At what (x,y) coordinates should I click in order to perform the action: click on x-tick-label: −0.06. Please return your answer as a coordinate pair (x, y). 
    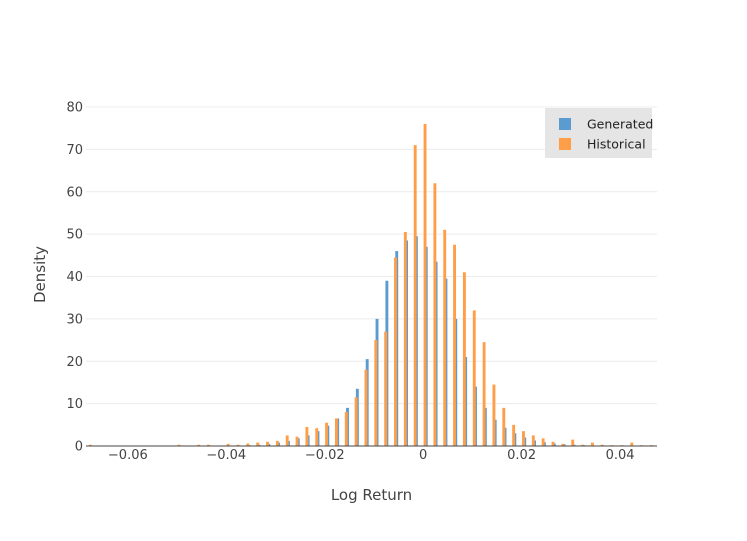
    Looking at the image, I should click on (128, 455).